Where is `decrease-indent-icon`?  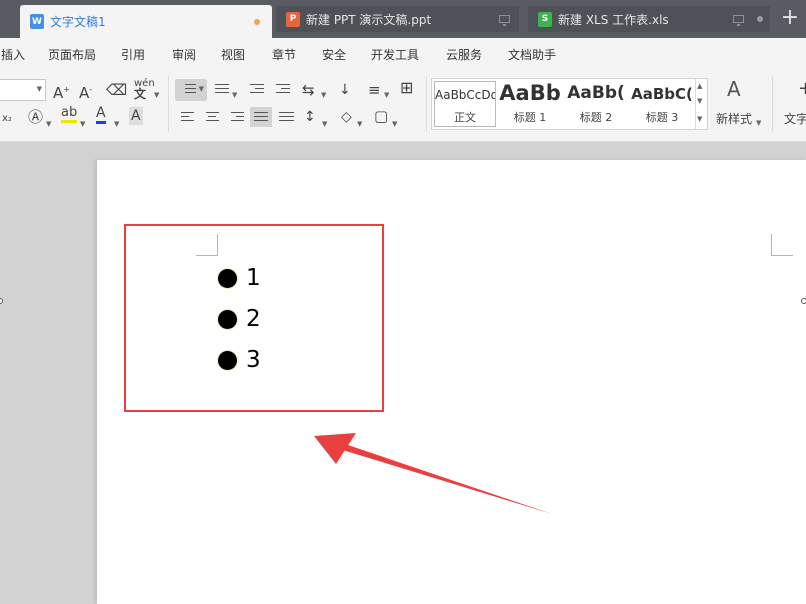 decrease-indent-icon is located at coordinates (257, 90).